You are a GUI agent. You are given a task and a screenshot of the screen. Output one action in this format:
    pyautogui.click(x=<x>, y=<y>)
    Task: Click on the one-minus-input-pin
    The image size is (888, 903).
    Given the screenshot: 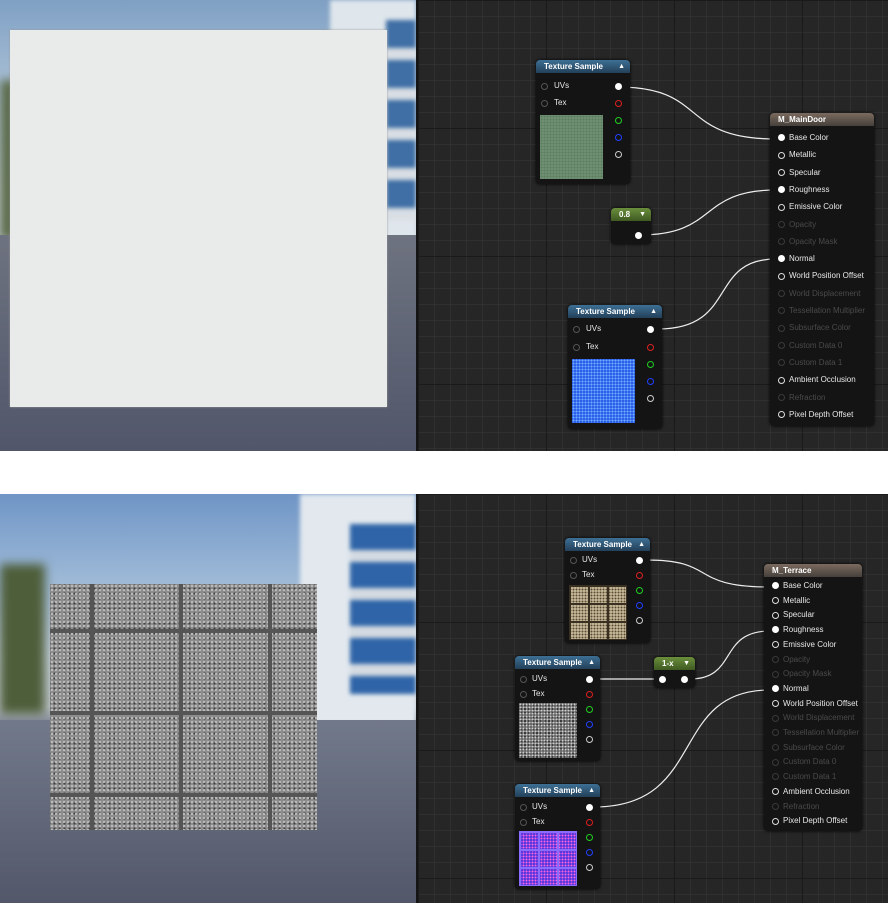 What is the action you would take?
    pyautogui.click(x=662, y=679)
    